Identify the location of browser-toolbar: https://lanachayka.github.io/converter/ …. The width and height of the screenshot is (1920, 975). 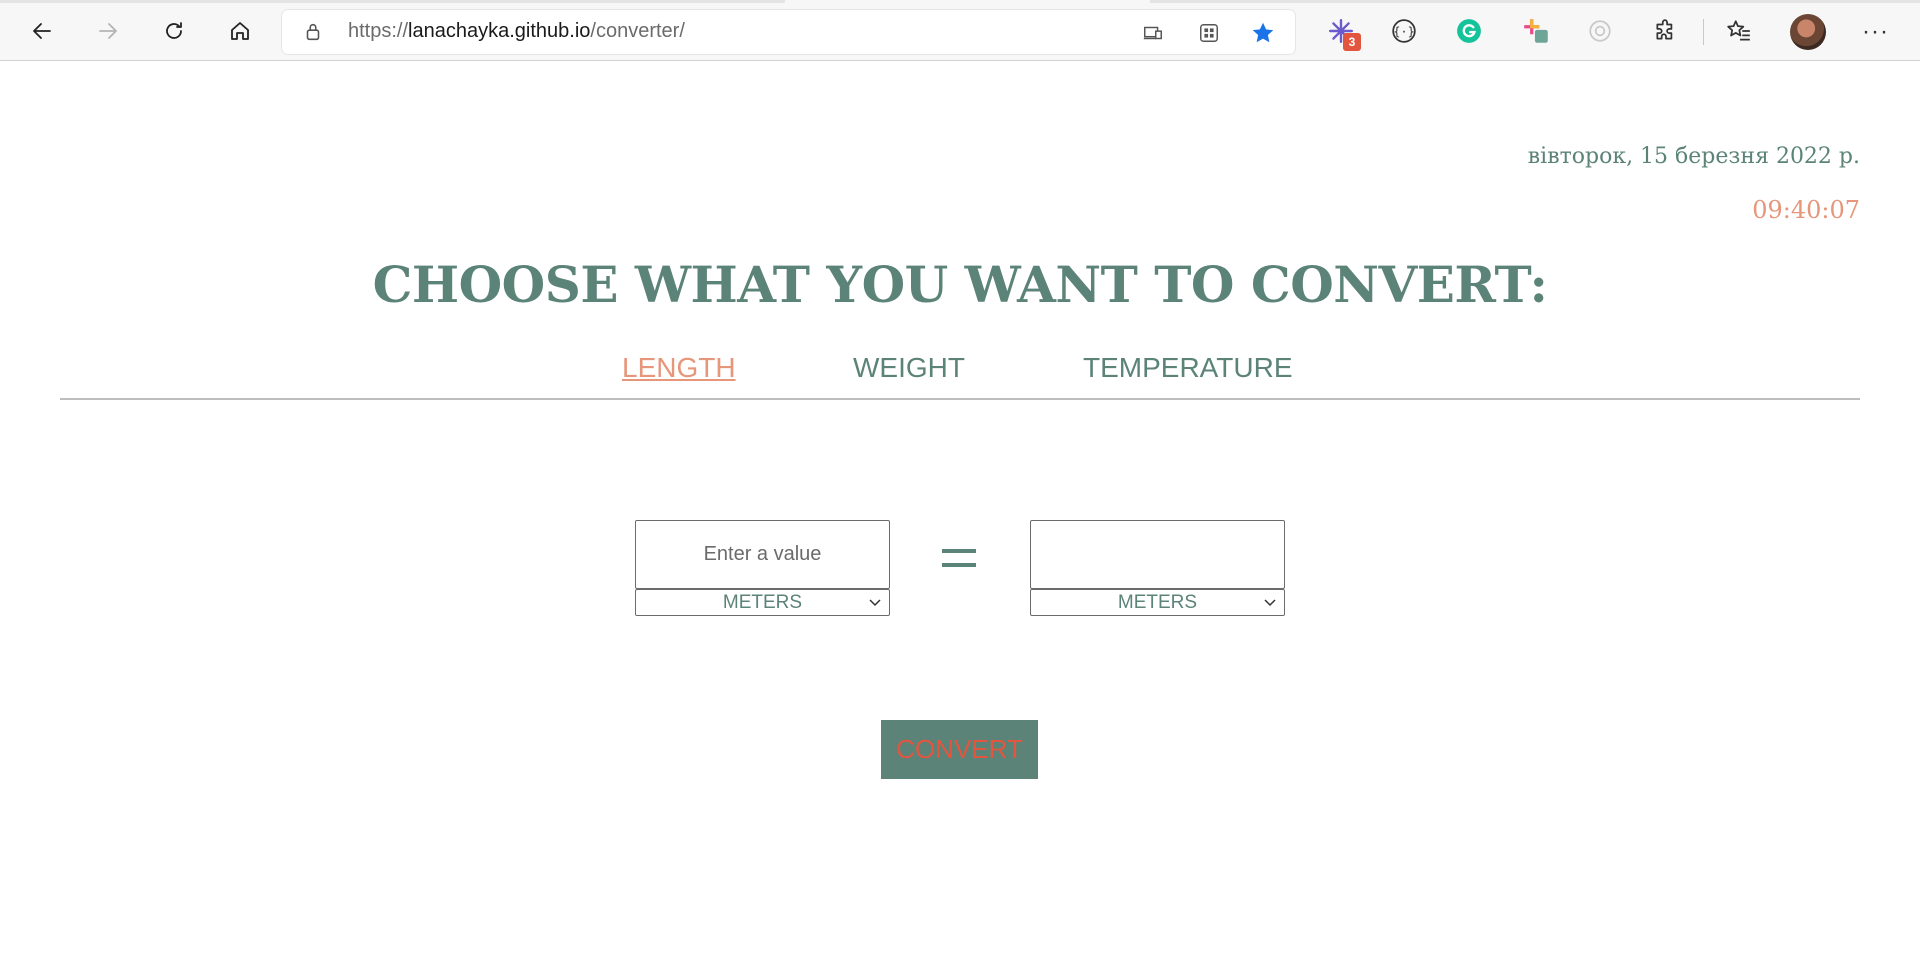
(960, 30).